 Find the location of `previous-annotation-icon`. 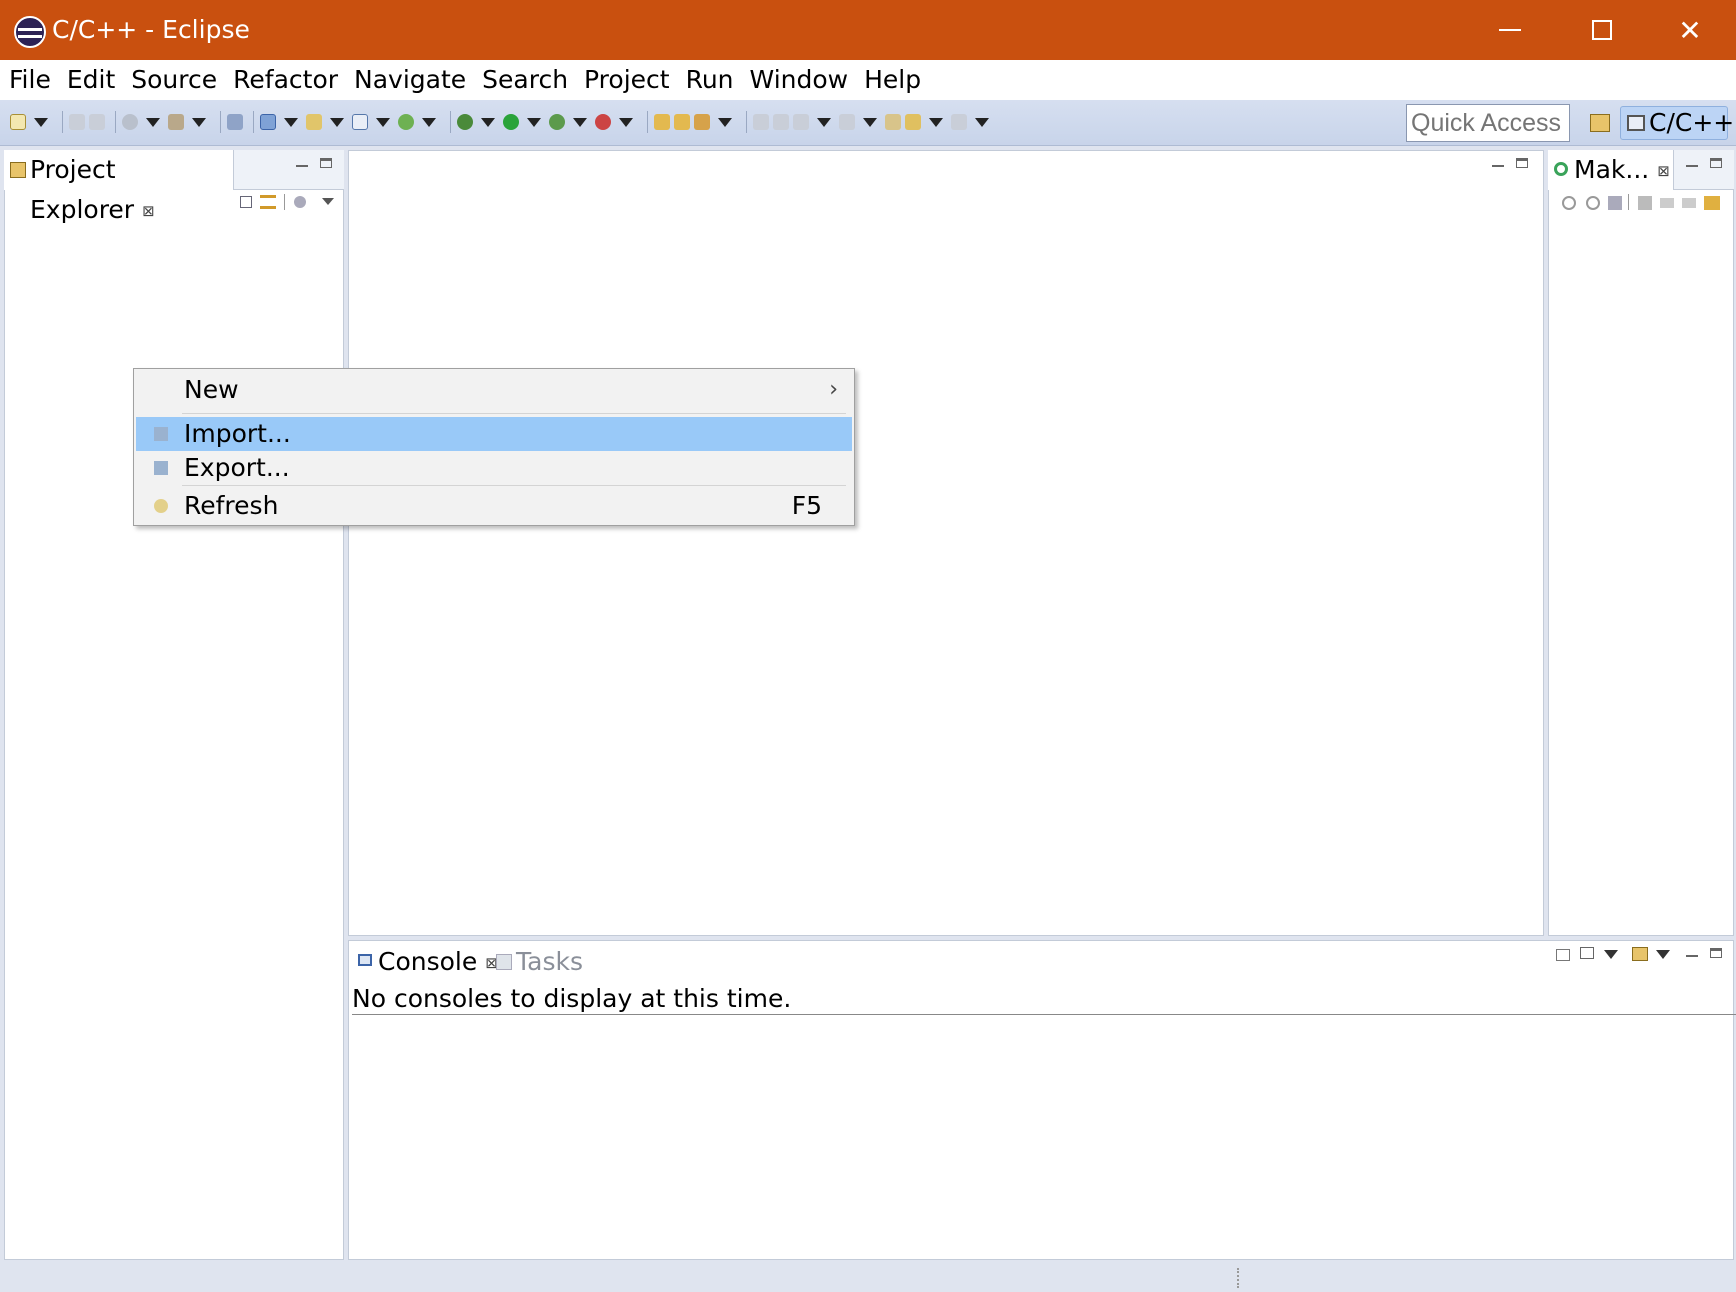

previous-annotation-icon is located at coordinates (847, 122).